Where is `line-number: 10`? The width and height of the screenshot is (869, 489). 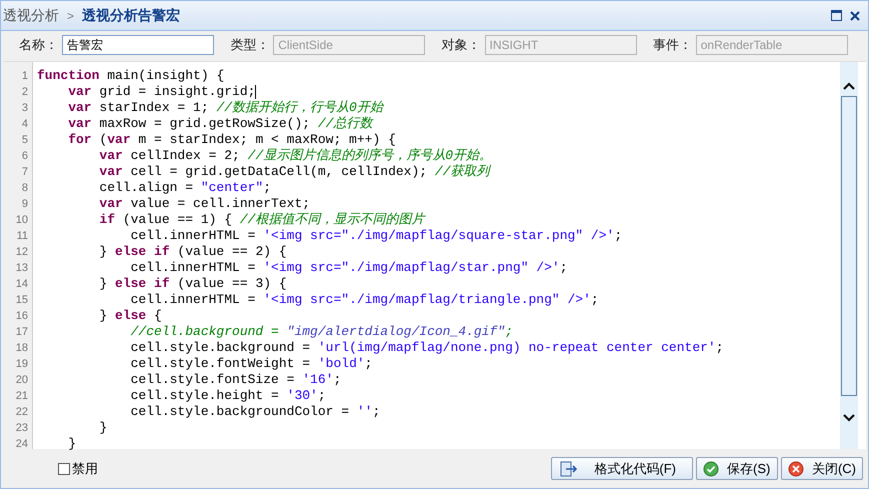
line-number: 10 is located at coordinates (21, 220).